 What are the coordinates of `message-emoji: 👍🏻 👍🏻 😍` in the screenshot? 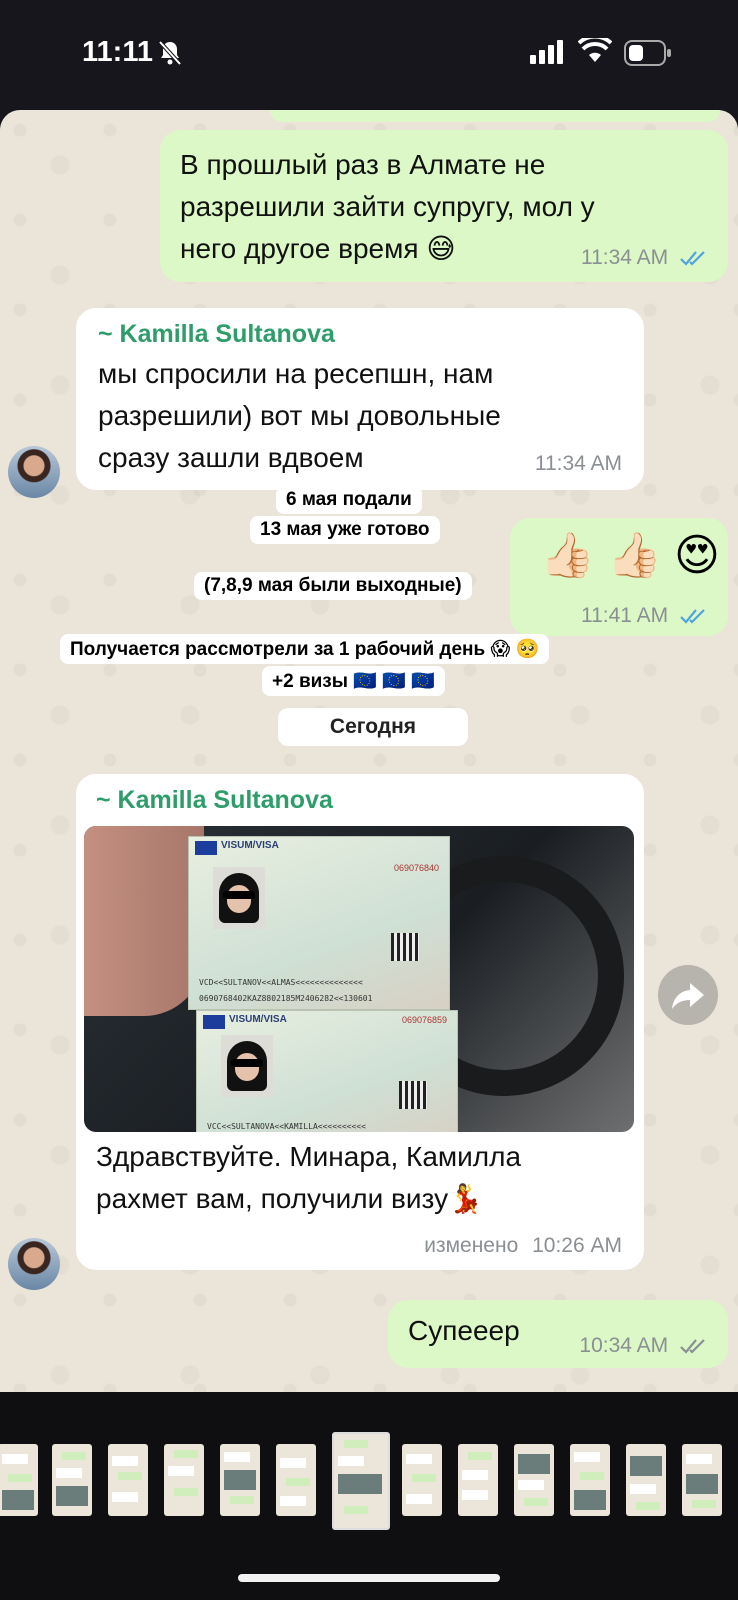 It's located at (630, 555).